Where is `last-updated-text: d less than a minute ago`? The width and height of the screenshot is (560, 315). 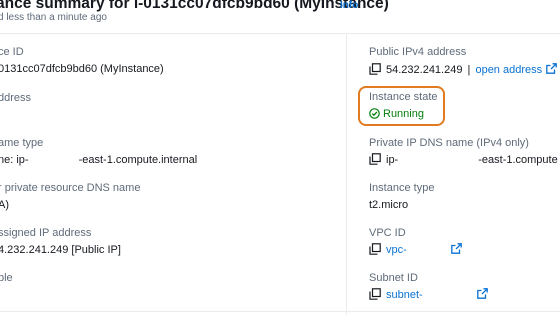
last-updated-text: d less than a minute ago is located at coordinates (53, 17).